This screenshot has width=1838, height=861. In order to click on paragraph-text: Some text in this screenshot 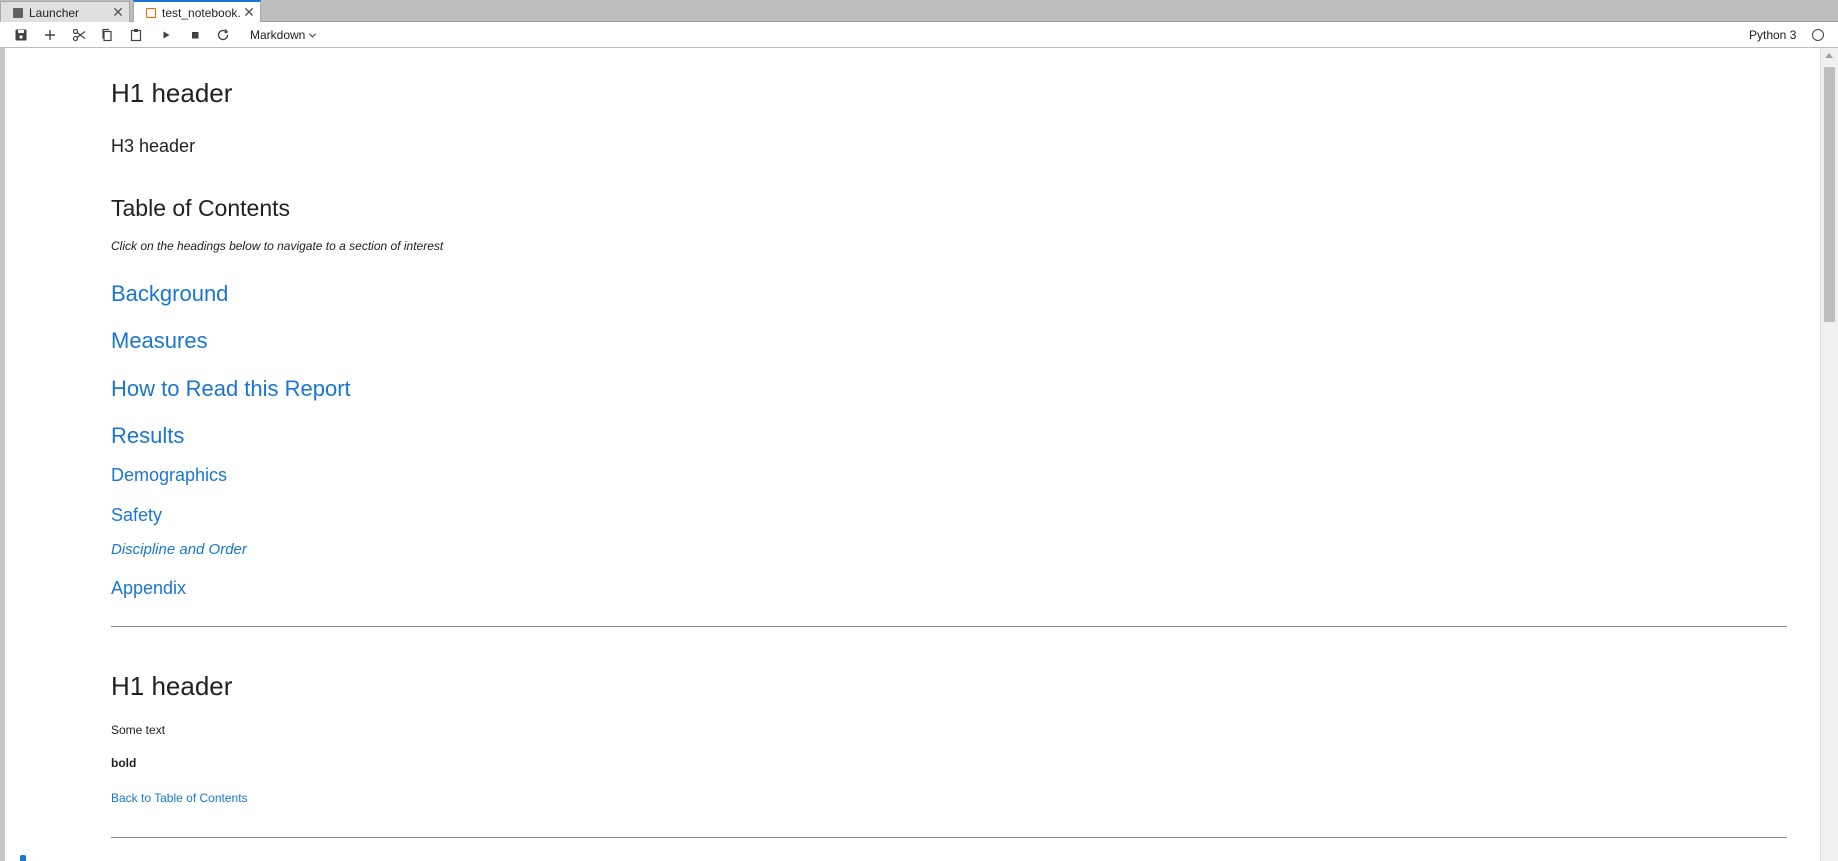, I will do `click(138, 730)`.